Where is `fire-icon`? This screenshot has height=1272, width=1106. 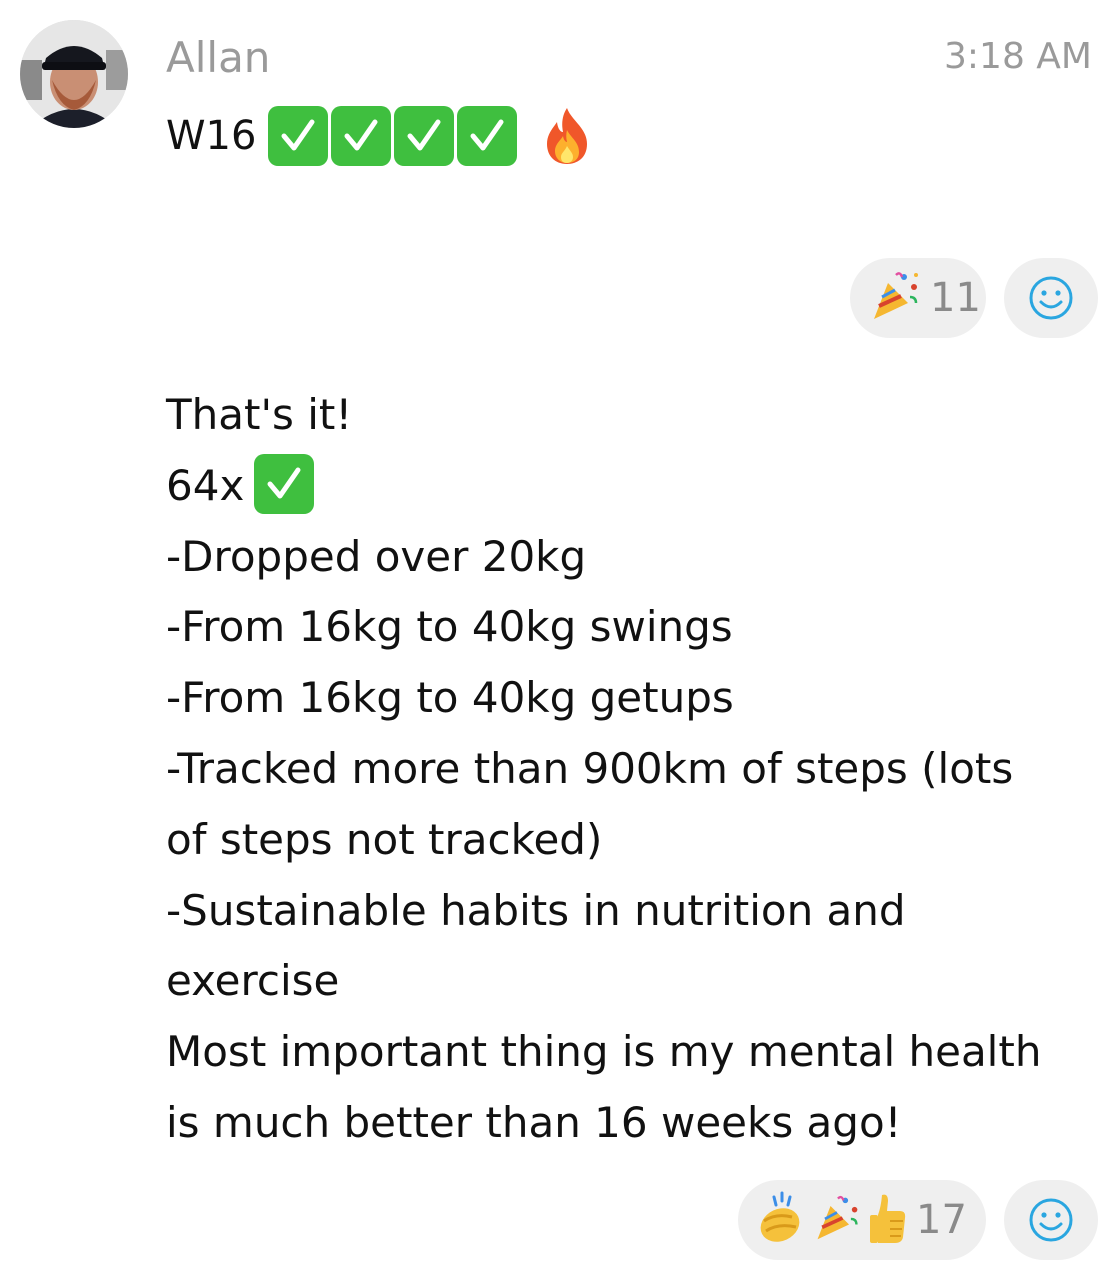 fire-icon is located at coordinates (567, 136).